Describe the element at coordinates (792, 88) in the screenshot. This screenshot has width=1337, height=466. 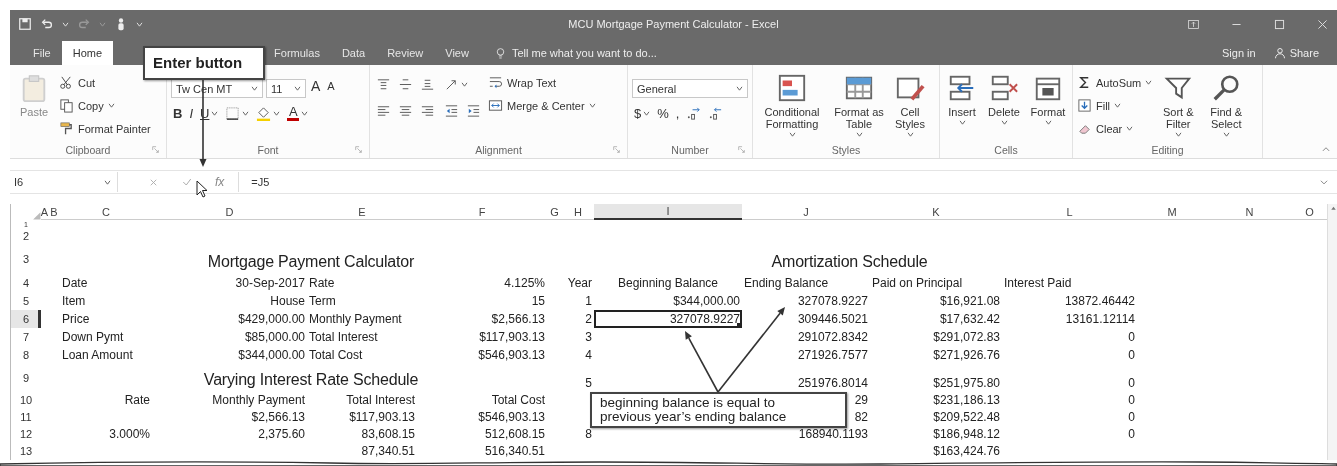
I see `conditional-format-icon` at that location.